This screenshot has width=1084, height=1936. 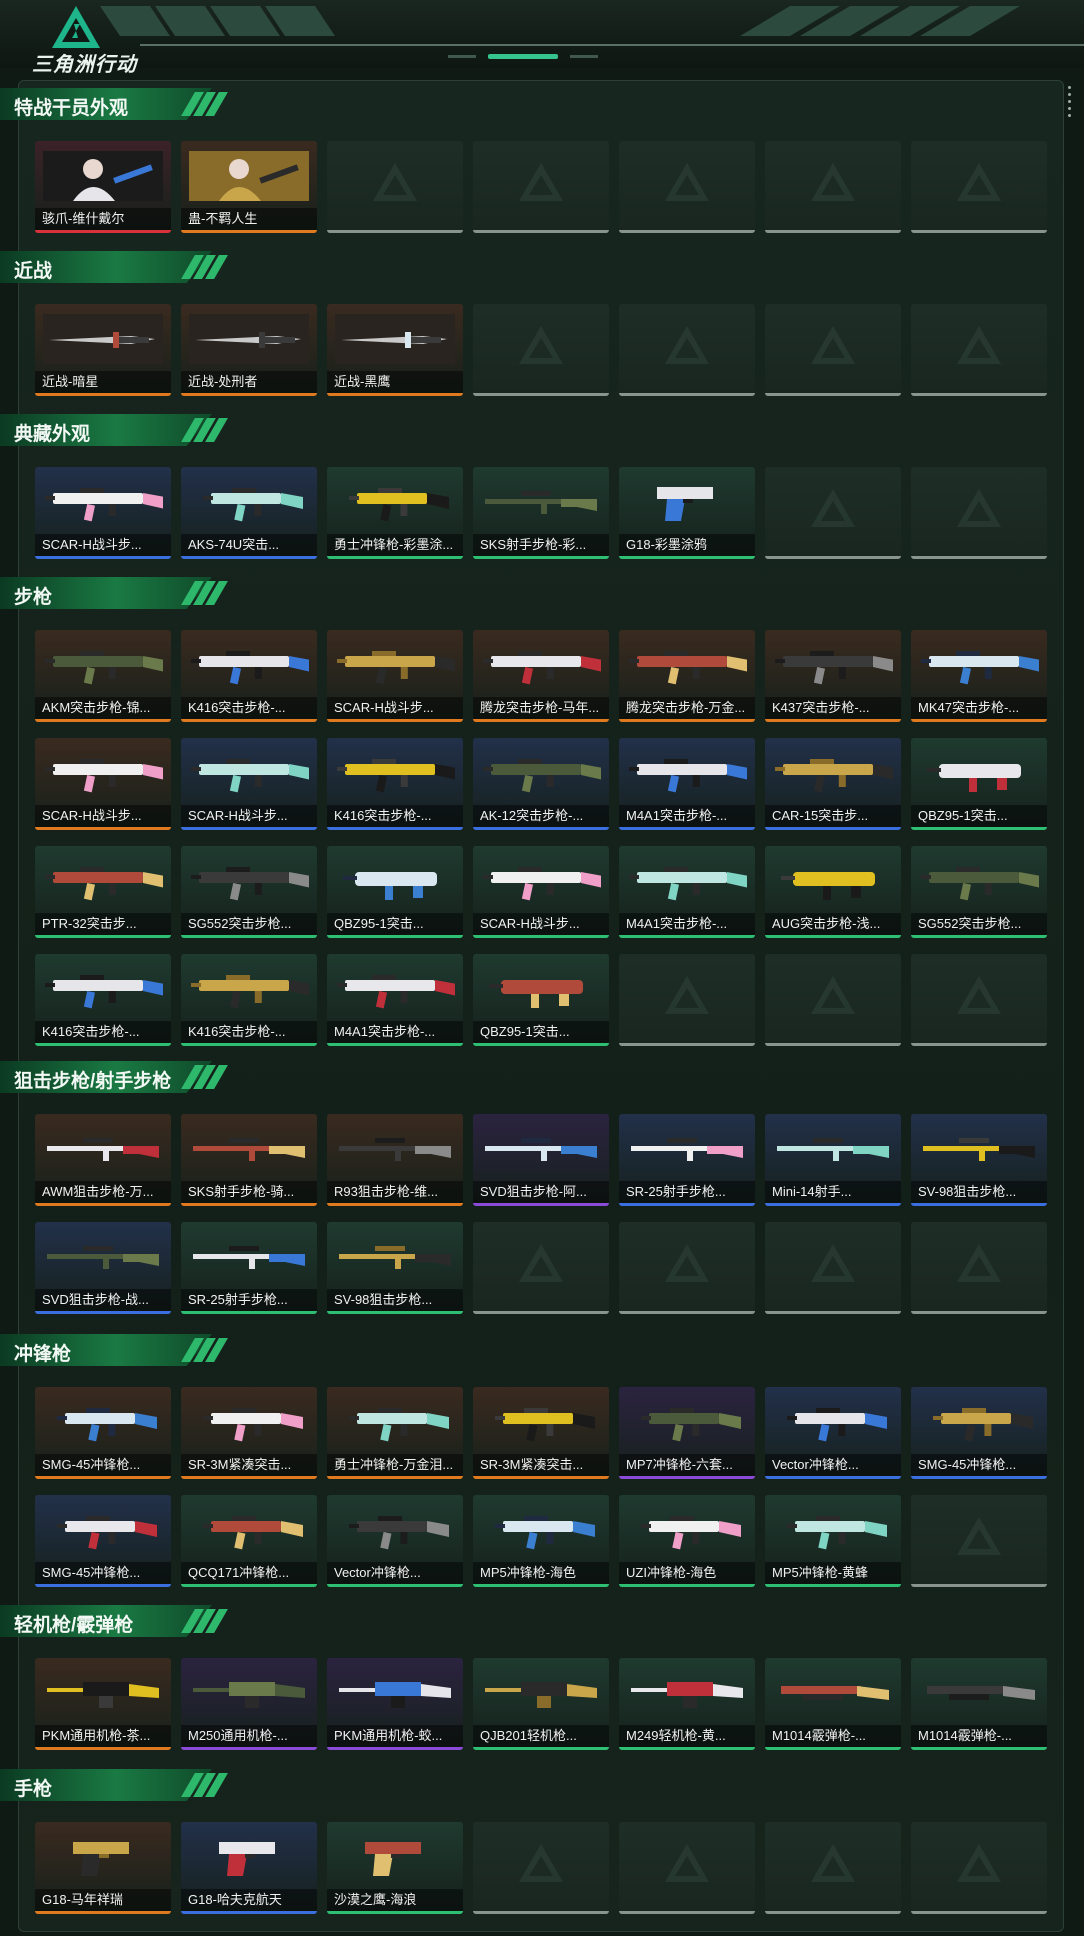 I want to click on skin-card: MP5冲锋枪-海色, so click(x=541, y=1541).